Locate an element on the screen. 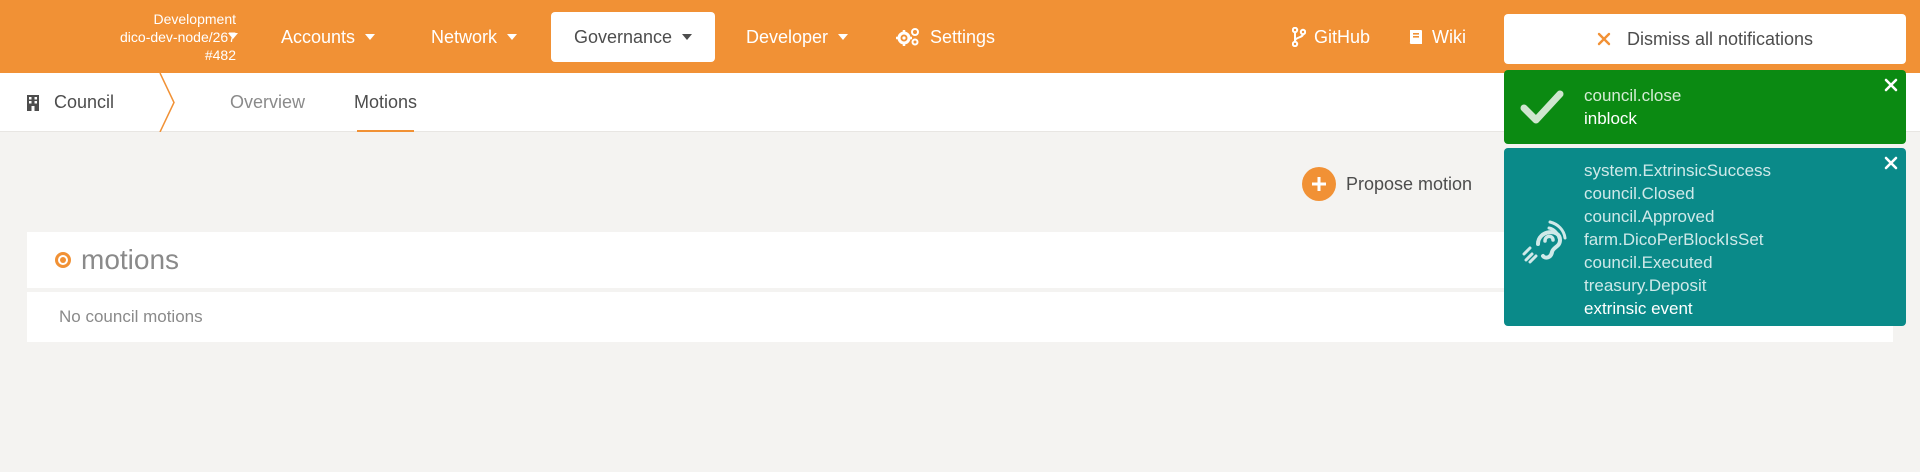 Image resolution: width=1920 pixels, height=472 pixels. nav-wiki-link: Wiki is located at coordinates (1437, 37).